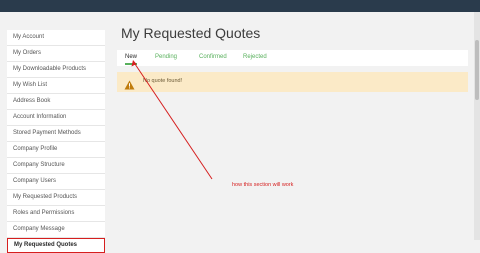  Describe the element at coordinates (477, 70) in the screenshot. I see `scrollbar-thumb` at that location.